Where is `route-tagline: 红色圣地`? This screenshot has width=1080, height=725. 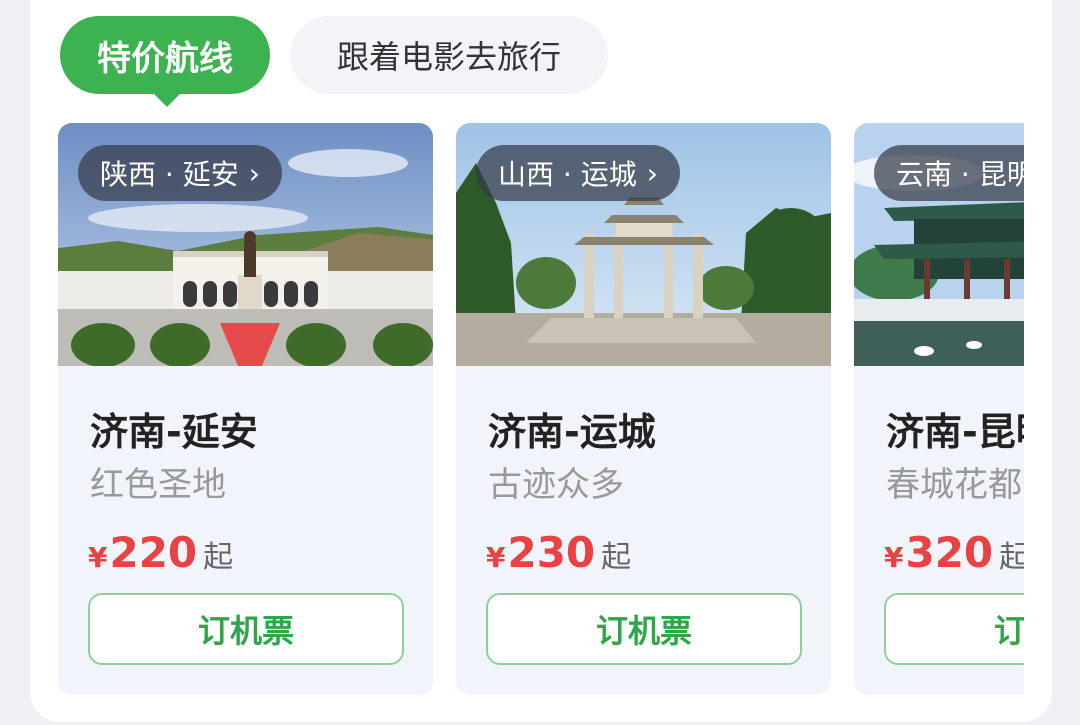
route-tagline: 红色圣地 is located at coordinates (158, 485).